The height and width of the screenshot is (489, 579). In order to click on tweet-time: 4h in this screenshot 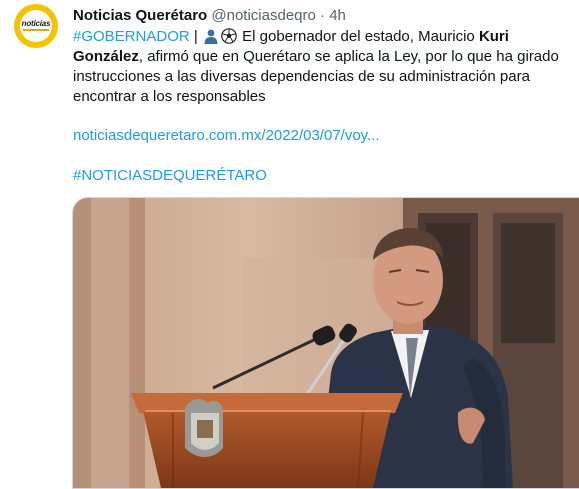, I will do `click(337, 15)`.